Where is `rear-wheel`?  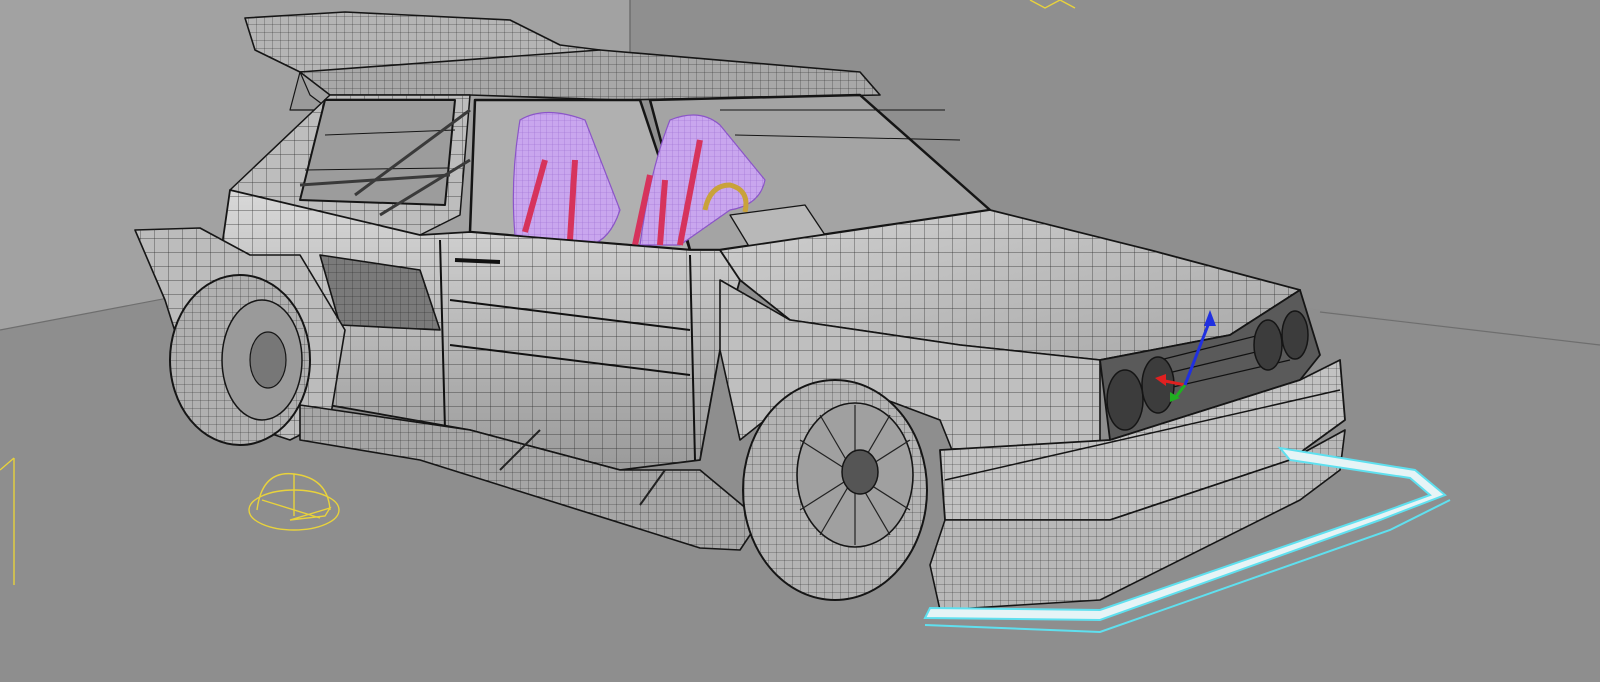
rear-wheel is located at coordinates (240, 360).